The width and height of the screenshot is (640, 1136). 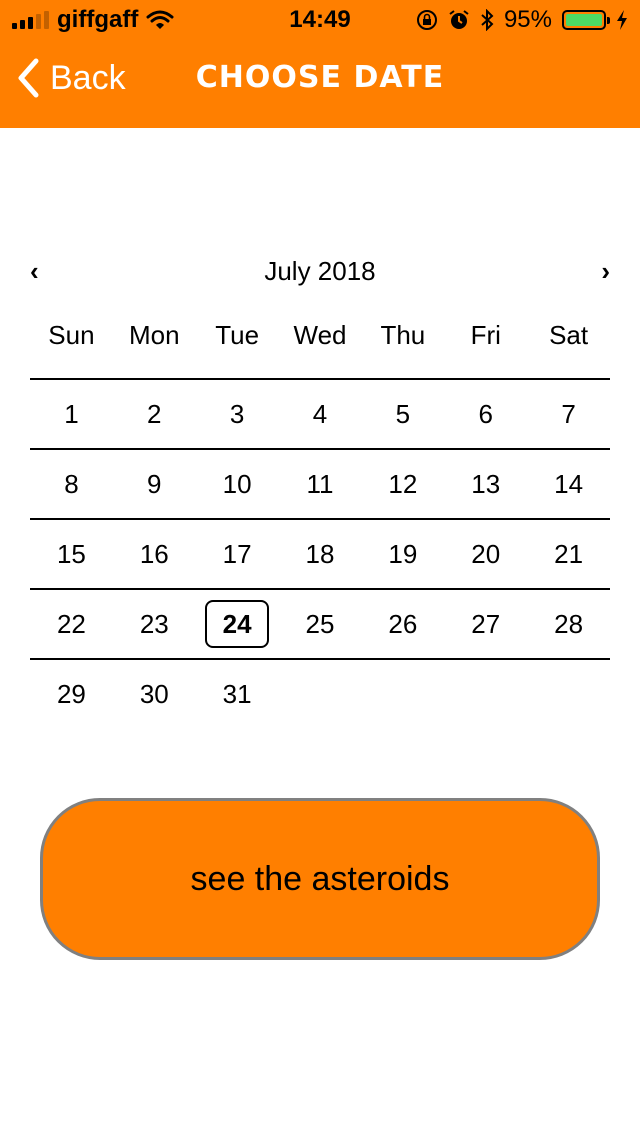 I want to click on day-number: 27, so click(x=486, y=623).